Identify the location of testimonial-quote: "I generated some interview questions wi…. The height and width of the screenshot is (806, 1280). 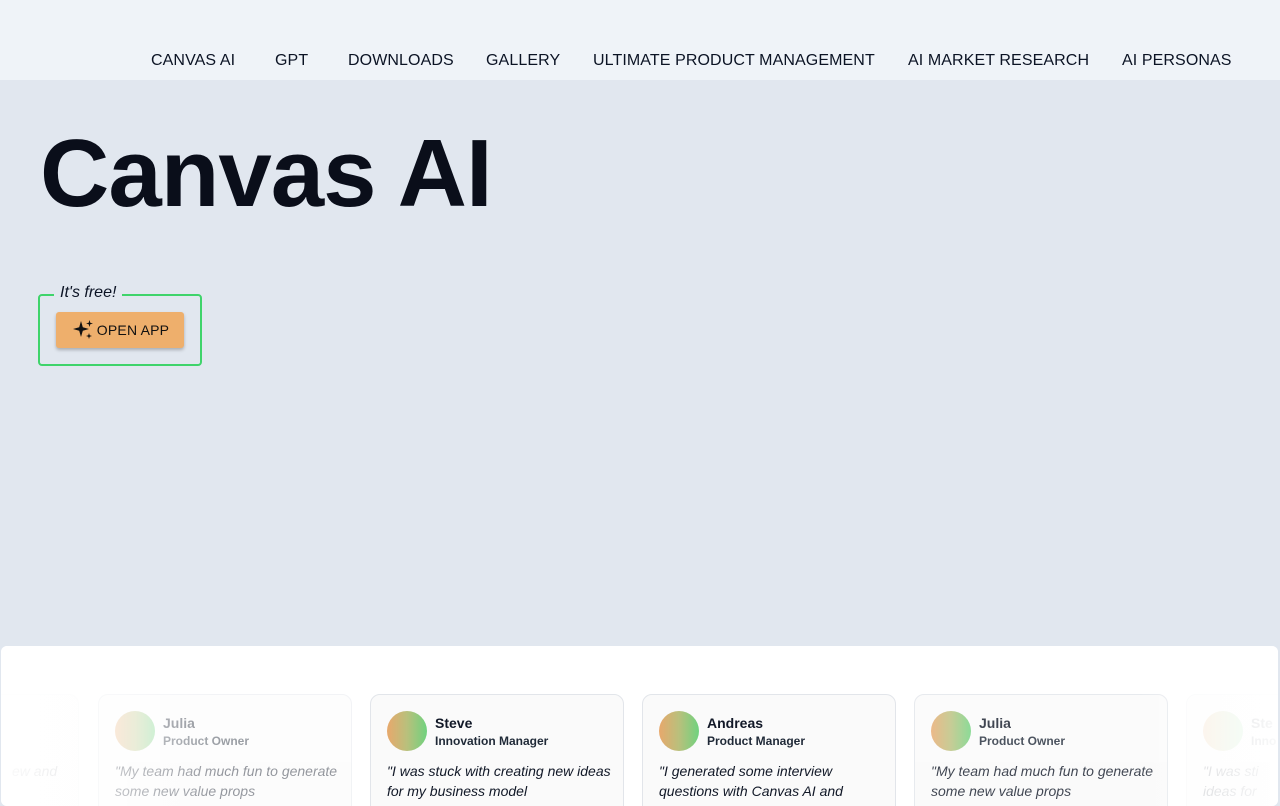
(751, 781).